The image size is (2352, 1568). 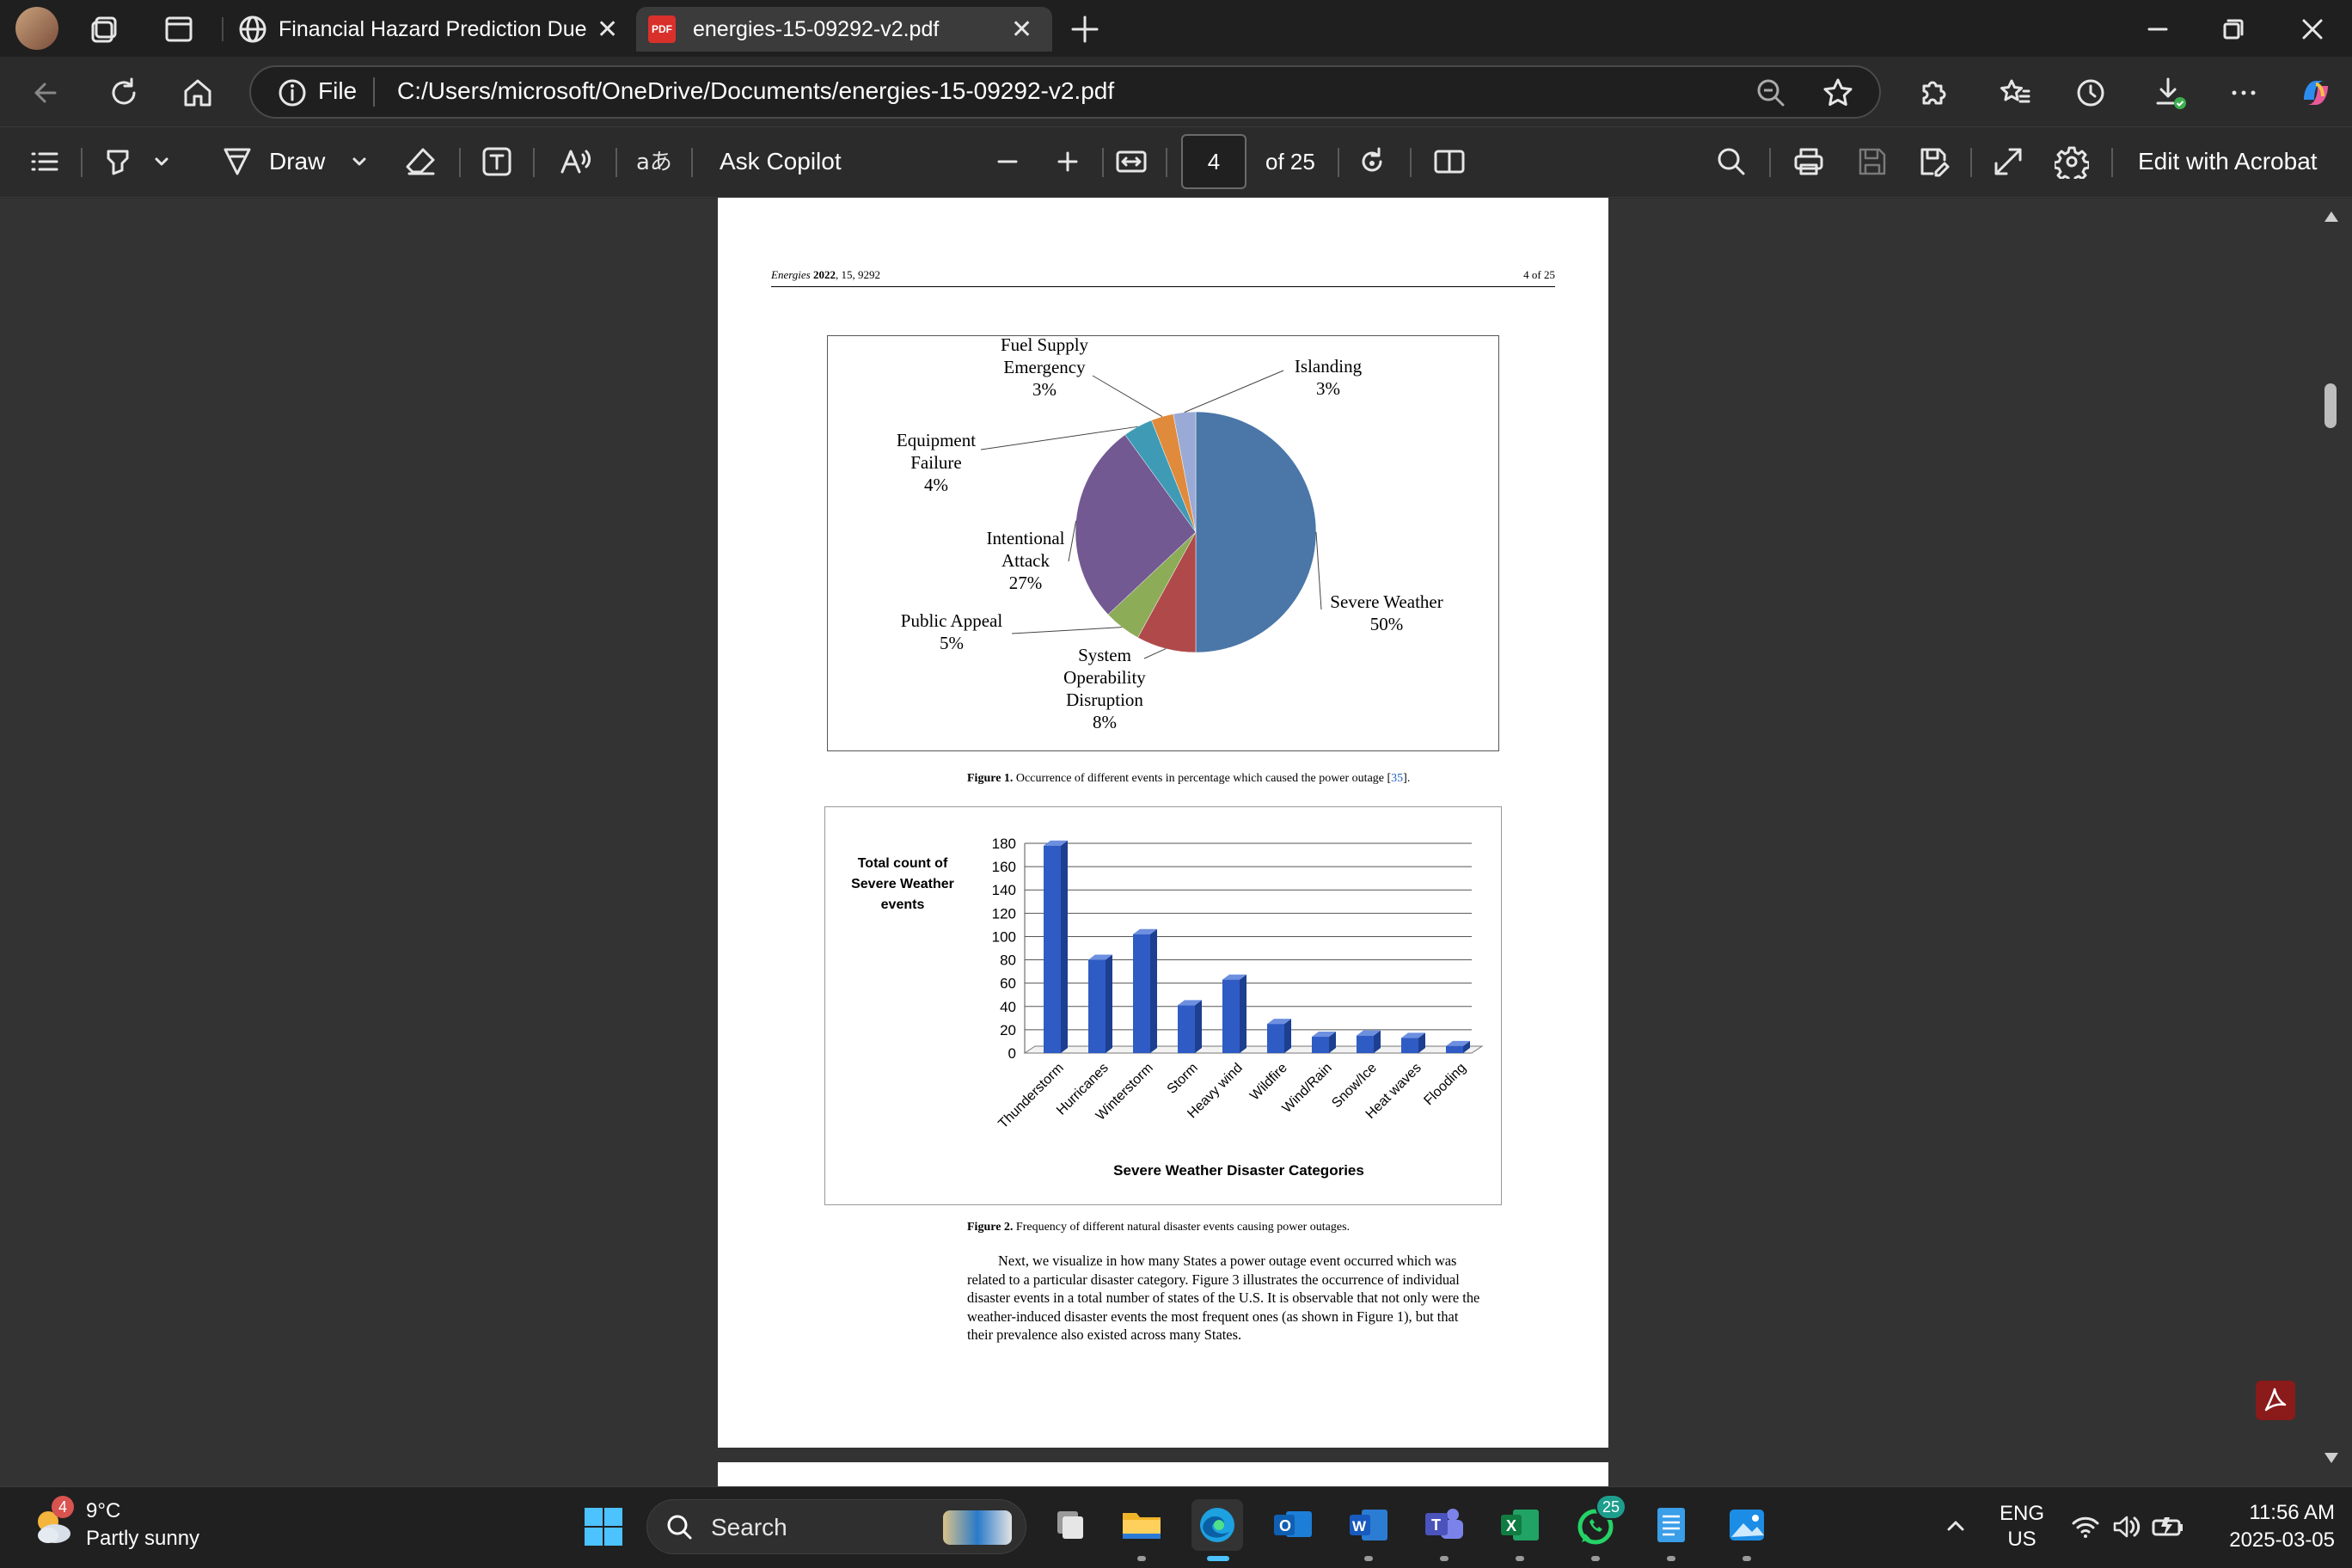 I want to click on search-pdf-icon, so click(x=1731, y=161).